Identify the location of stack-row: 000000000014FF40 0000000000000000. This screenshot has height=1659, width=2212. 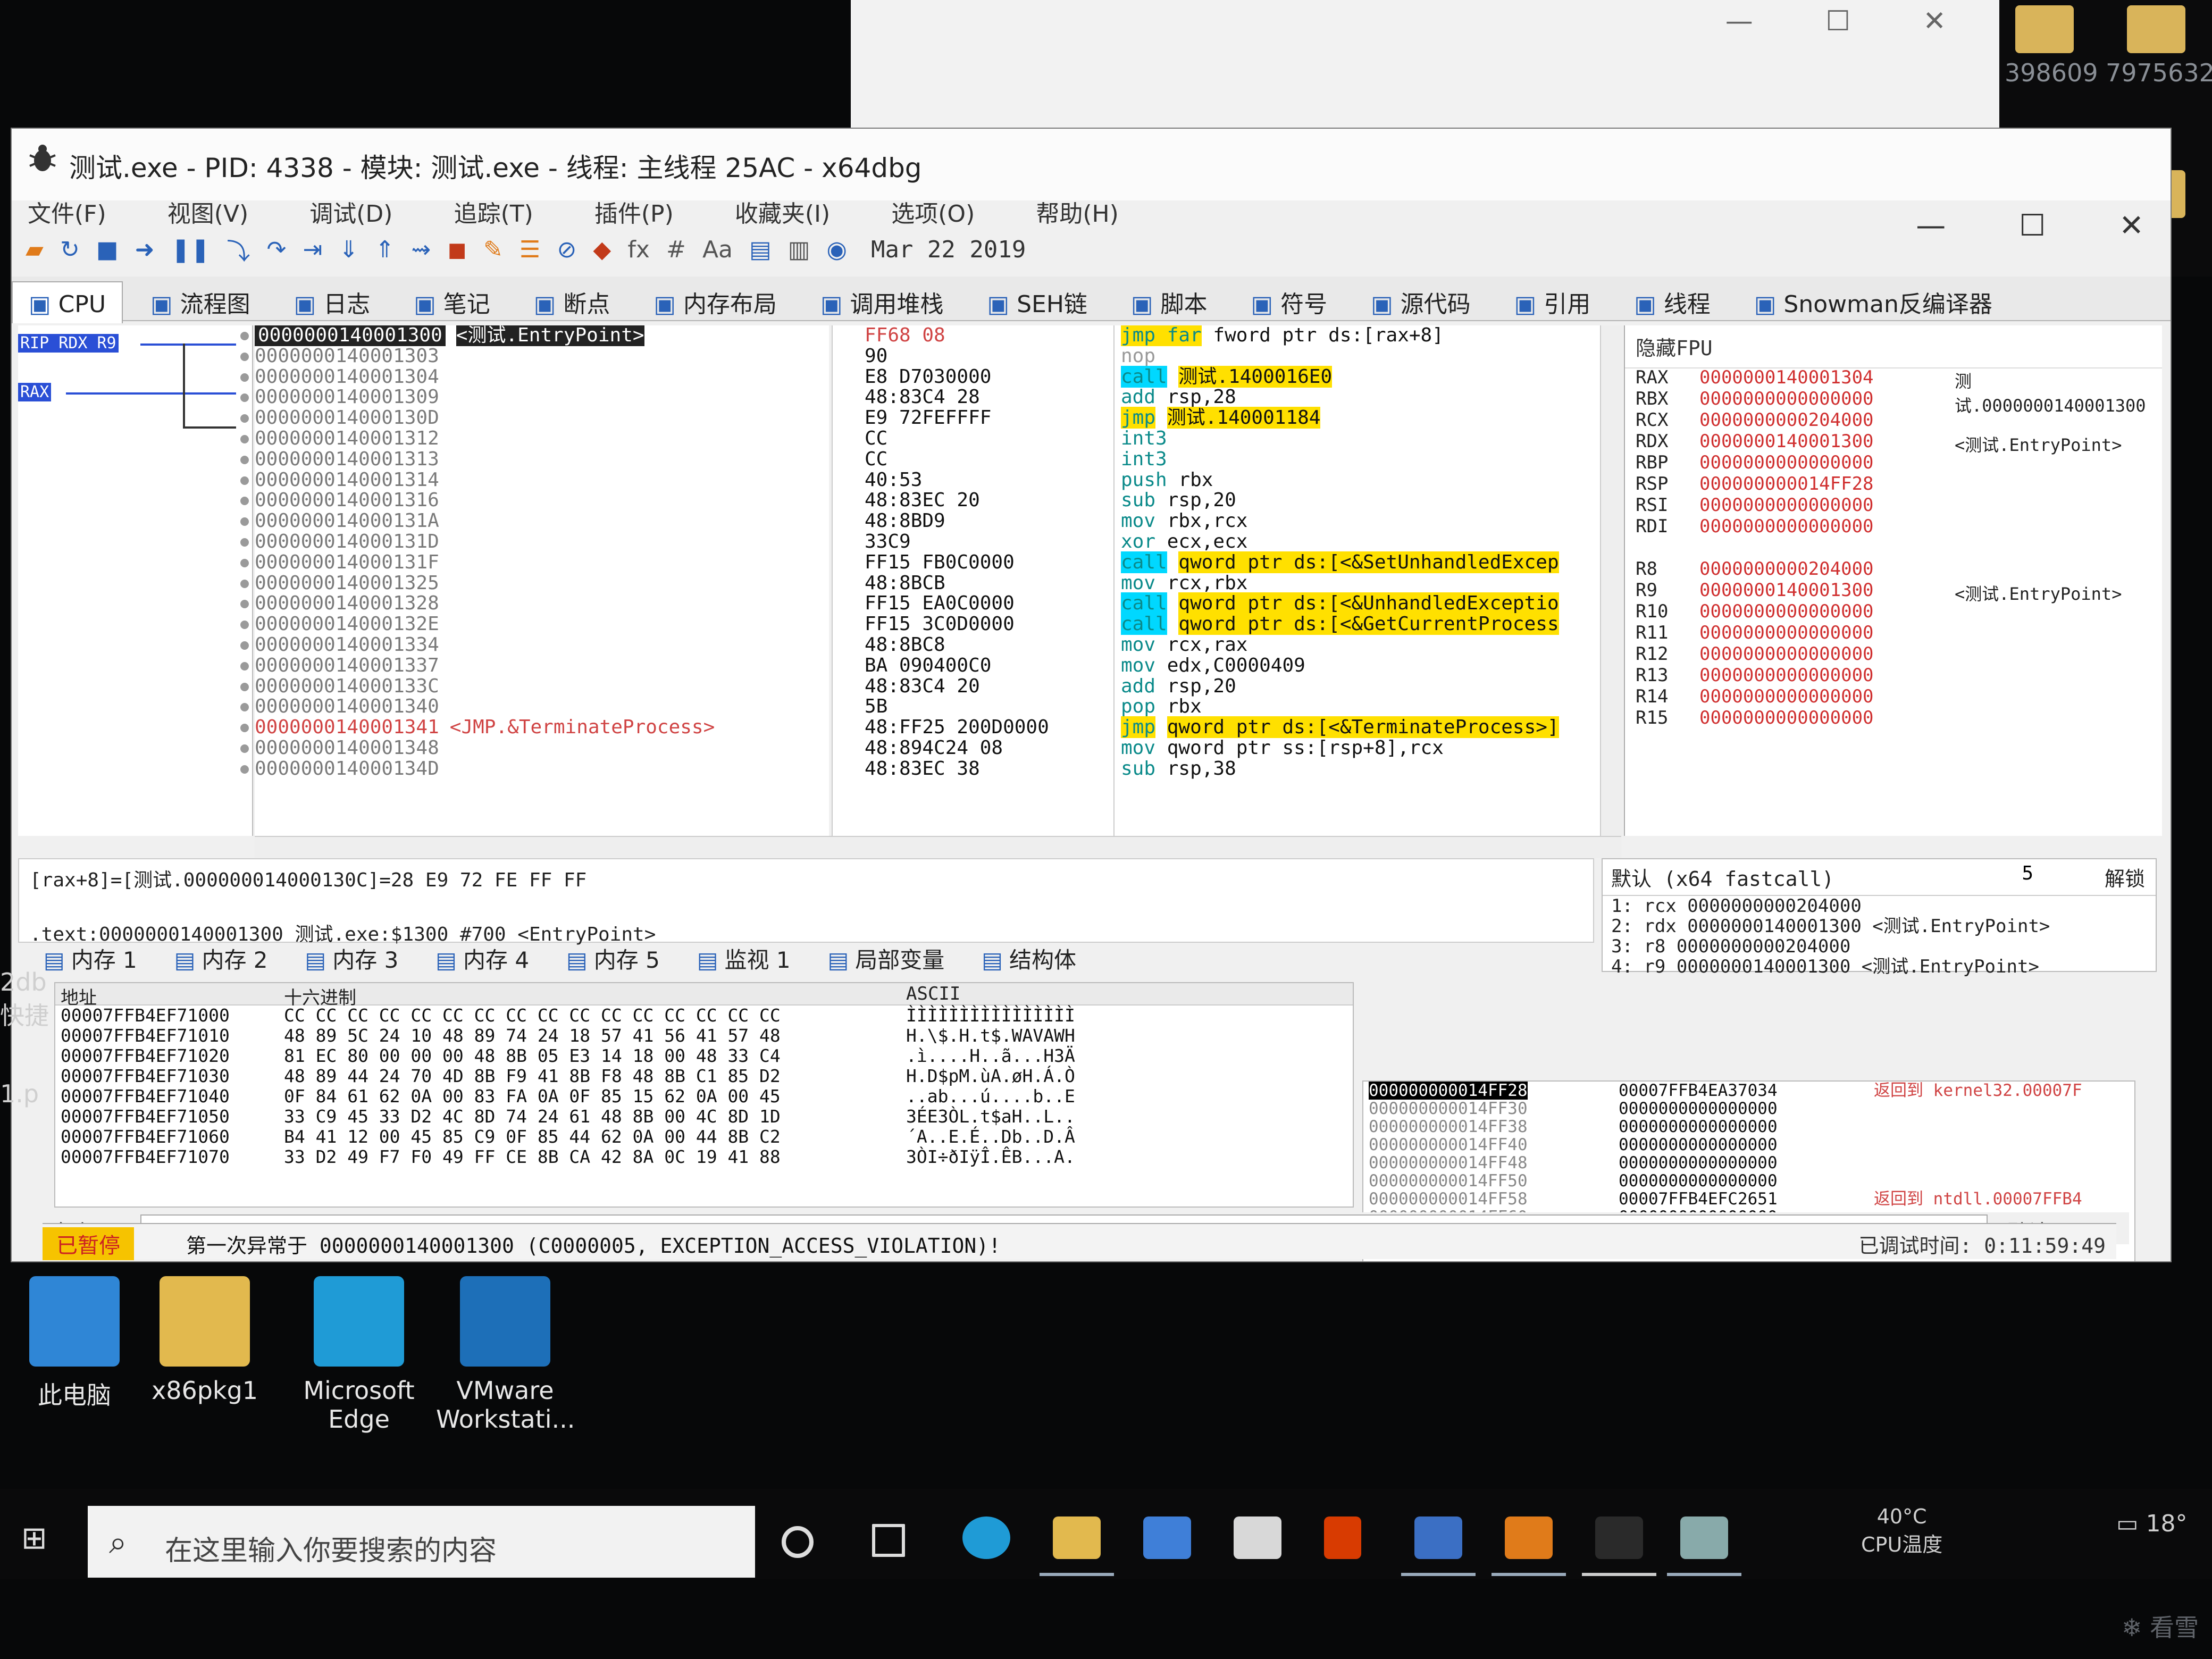
(1748, 1145).